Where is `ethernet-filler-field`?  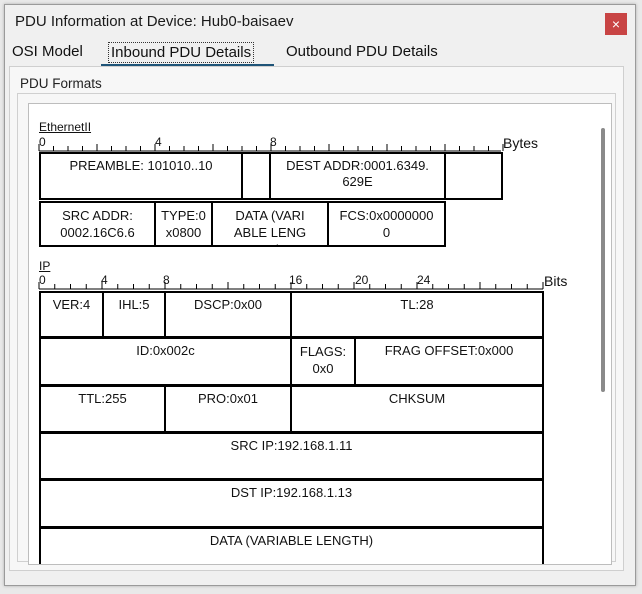 ethernet-filler-field is located at coordinates (473, 176).